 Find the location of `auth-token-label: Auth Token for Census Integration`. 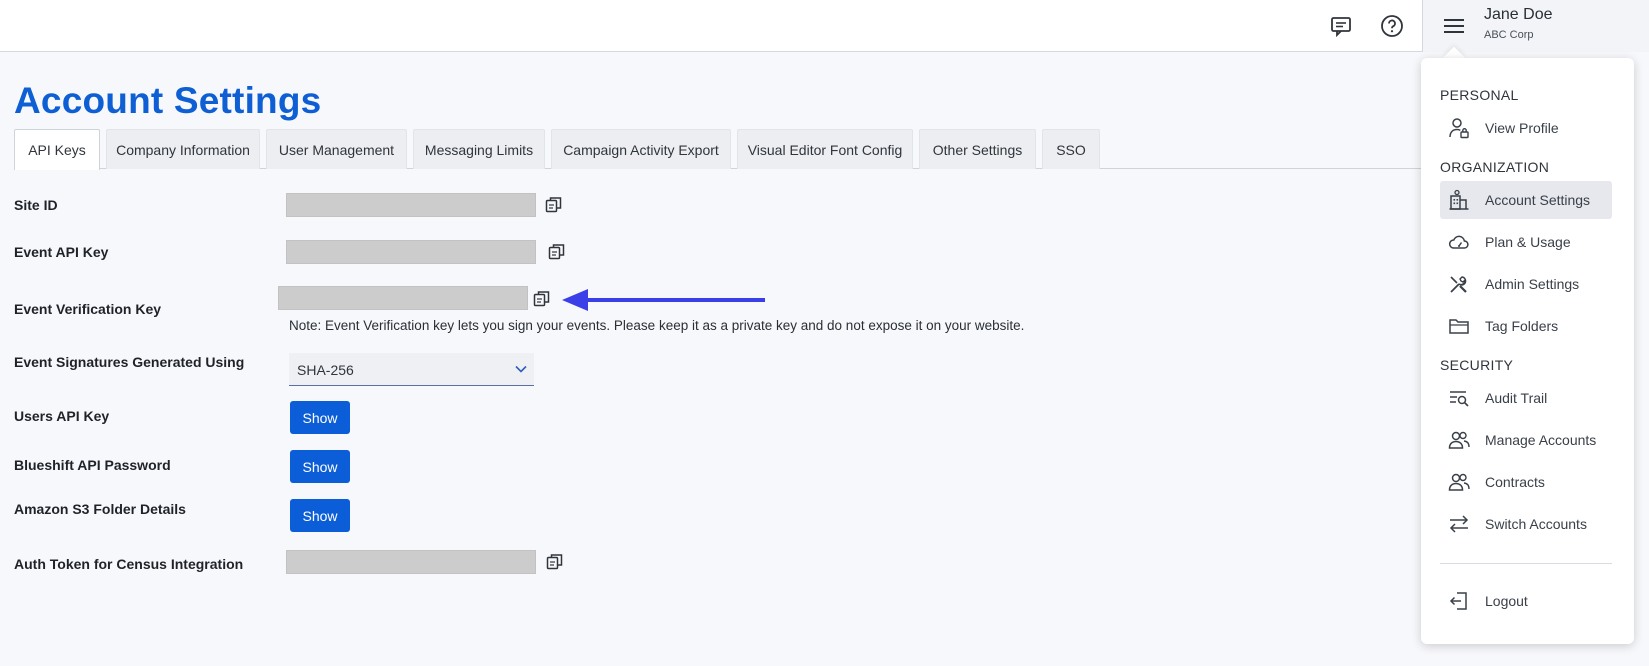

auth-token-label: Auth Token for Census Integration is located at coordinates (129, 564).